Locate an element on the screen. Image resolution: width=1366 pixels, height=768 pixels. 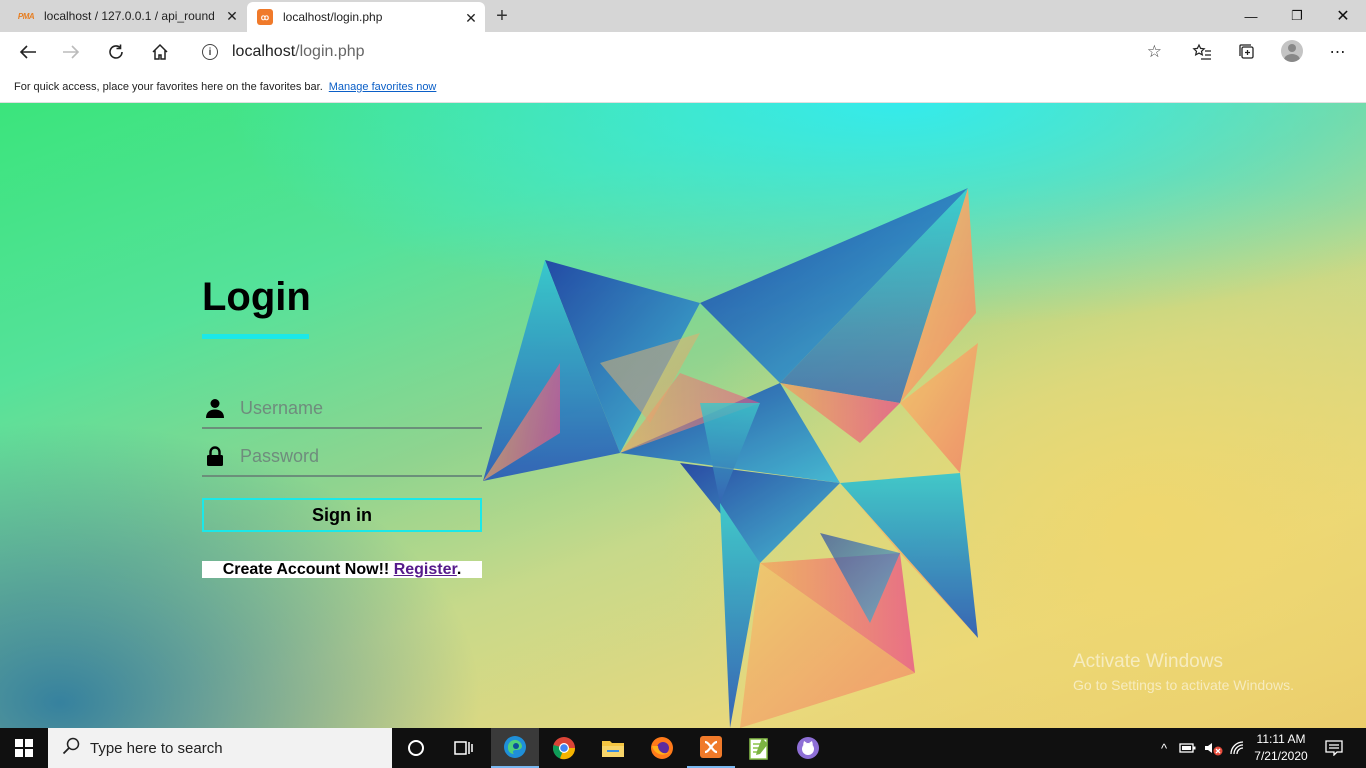
search-placeholder: Type here to search is located at coordinates (156, 748).